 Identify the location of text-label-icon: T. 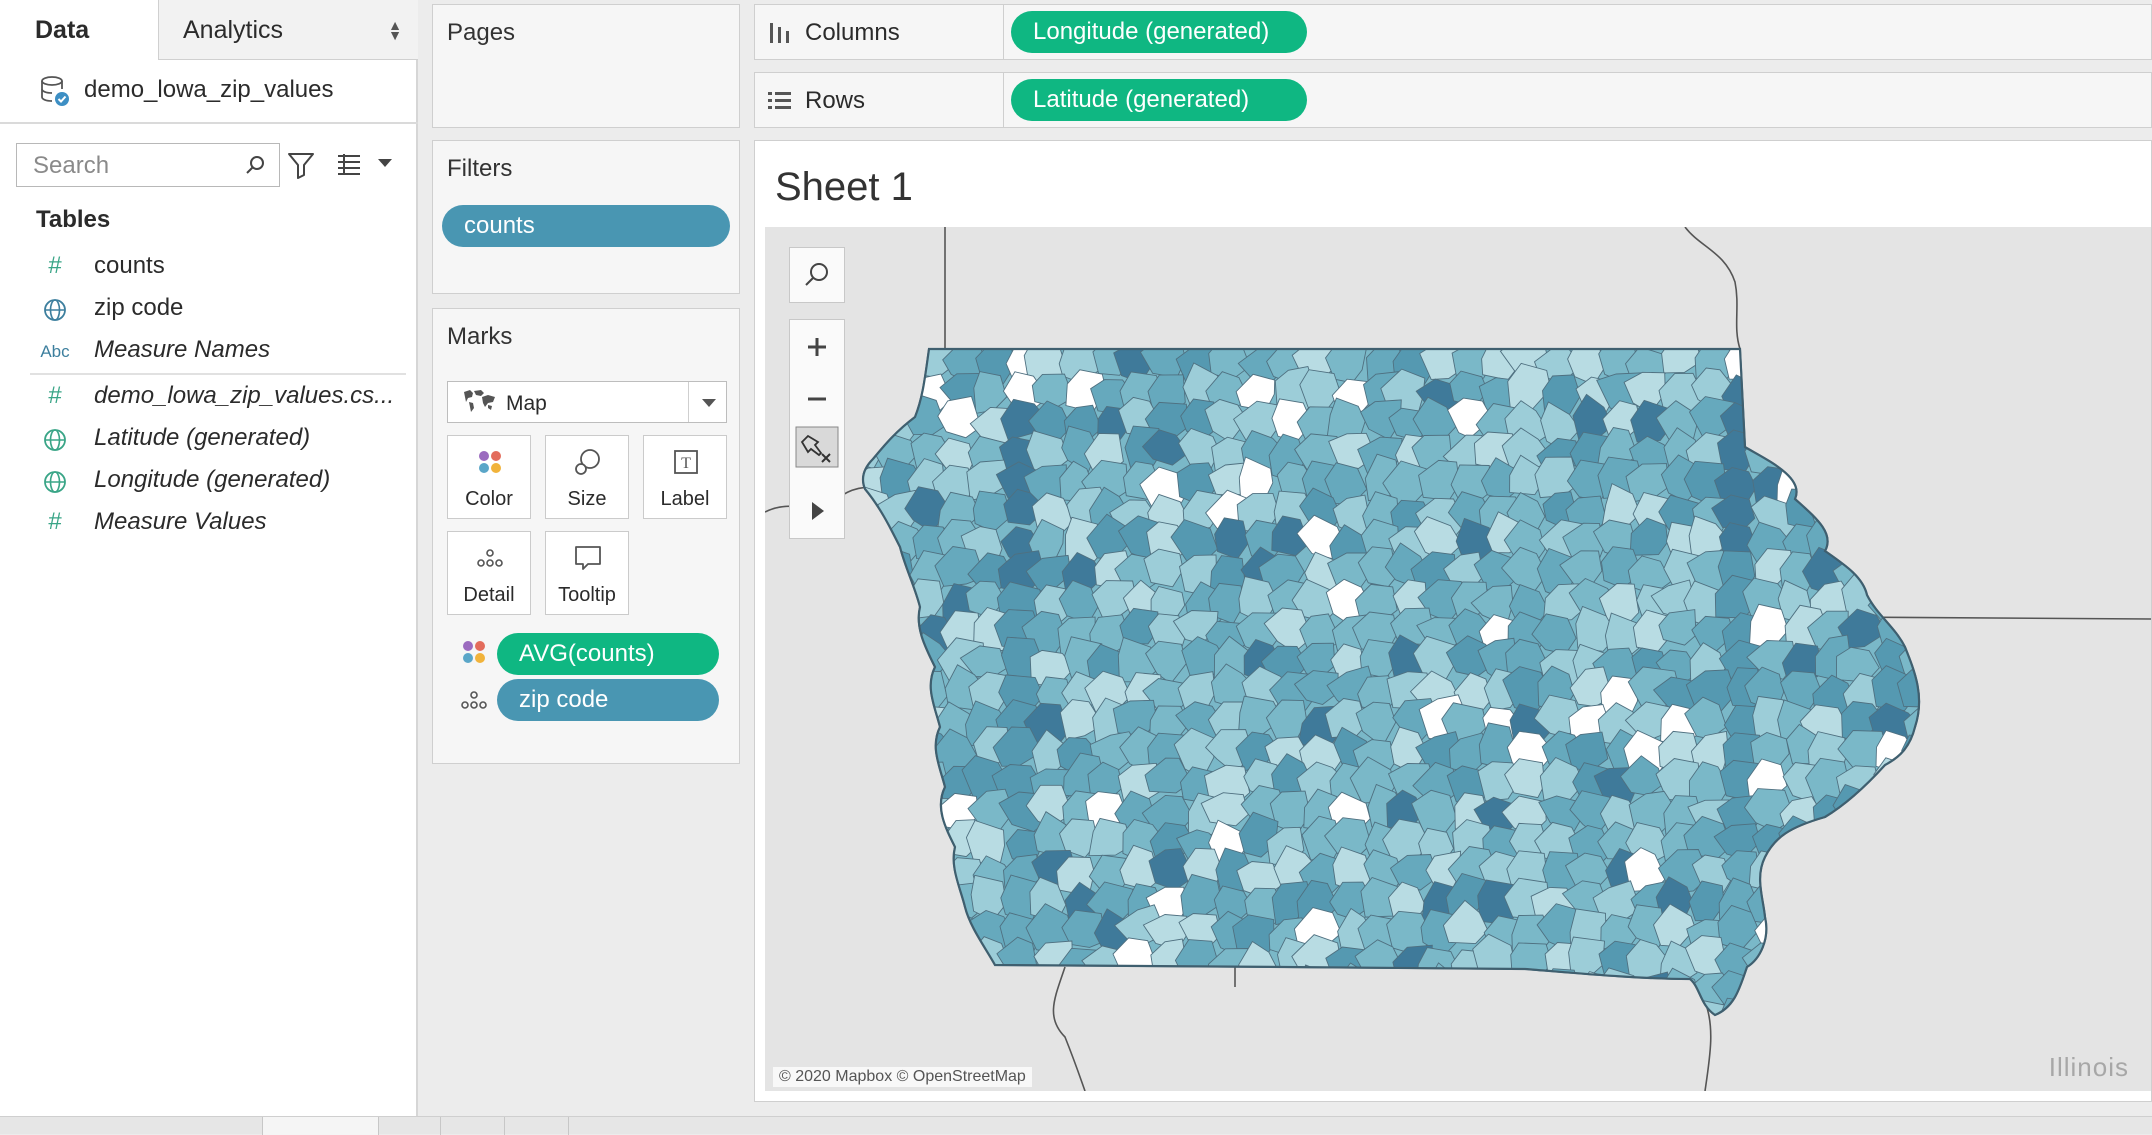
(686, 462).